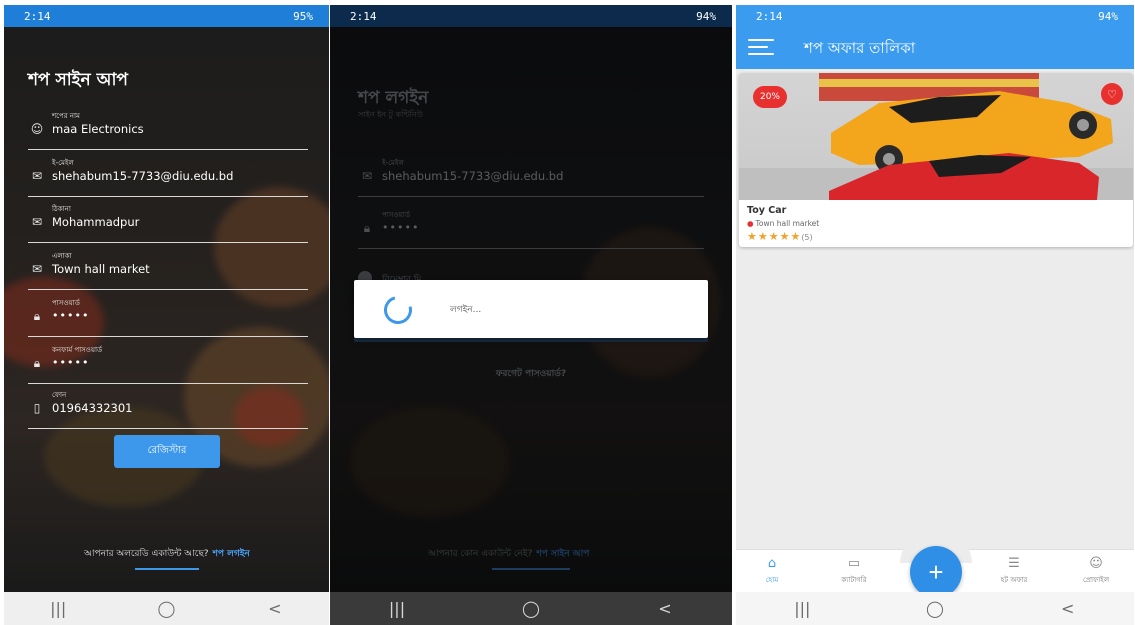  I want to click on product-image, so click(936, 136).